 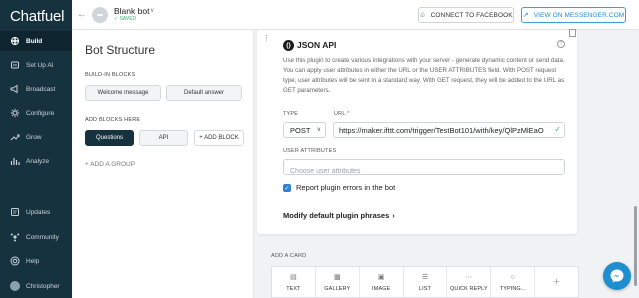 What do you see at coordinates (337, 288) in the screenshot?
I see `card-label: GALLERY` at bounding box center [337, 288].